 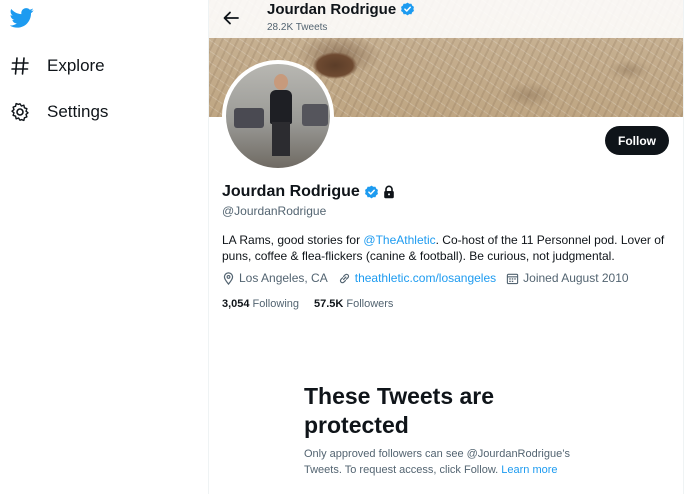 I want to click on profile-name: Jourdan Rodrigue, so click(x=309, y=192).